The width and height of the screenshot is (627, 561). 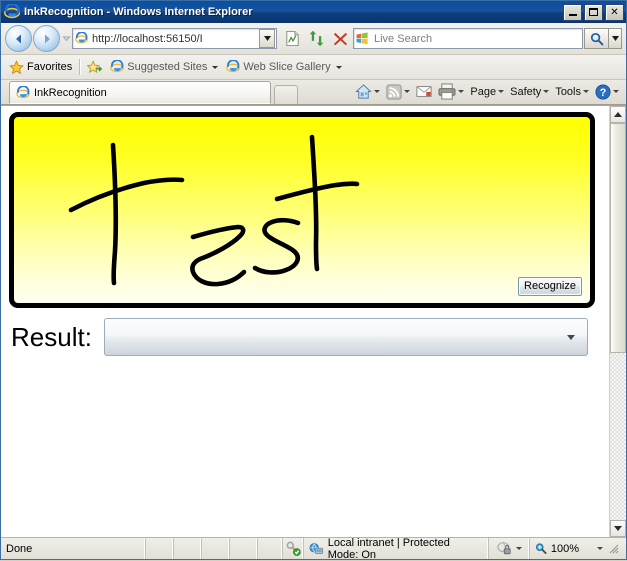 I want to click on stop-button, so click(x=340, y=39).